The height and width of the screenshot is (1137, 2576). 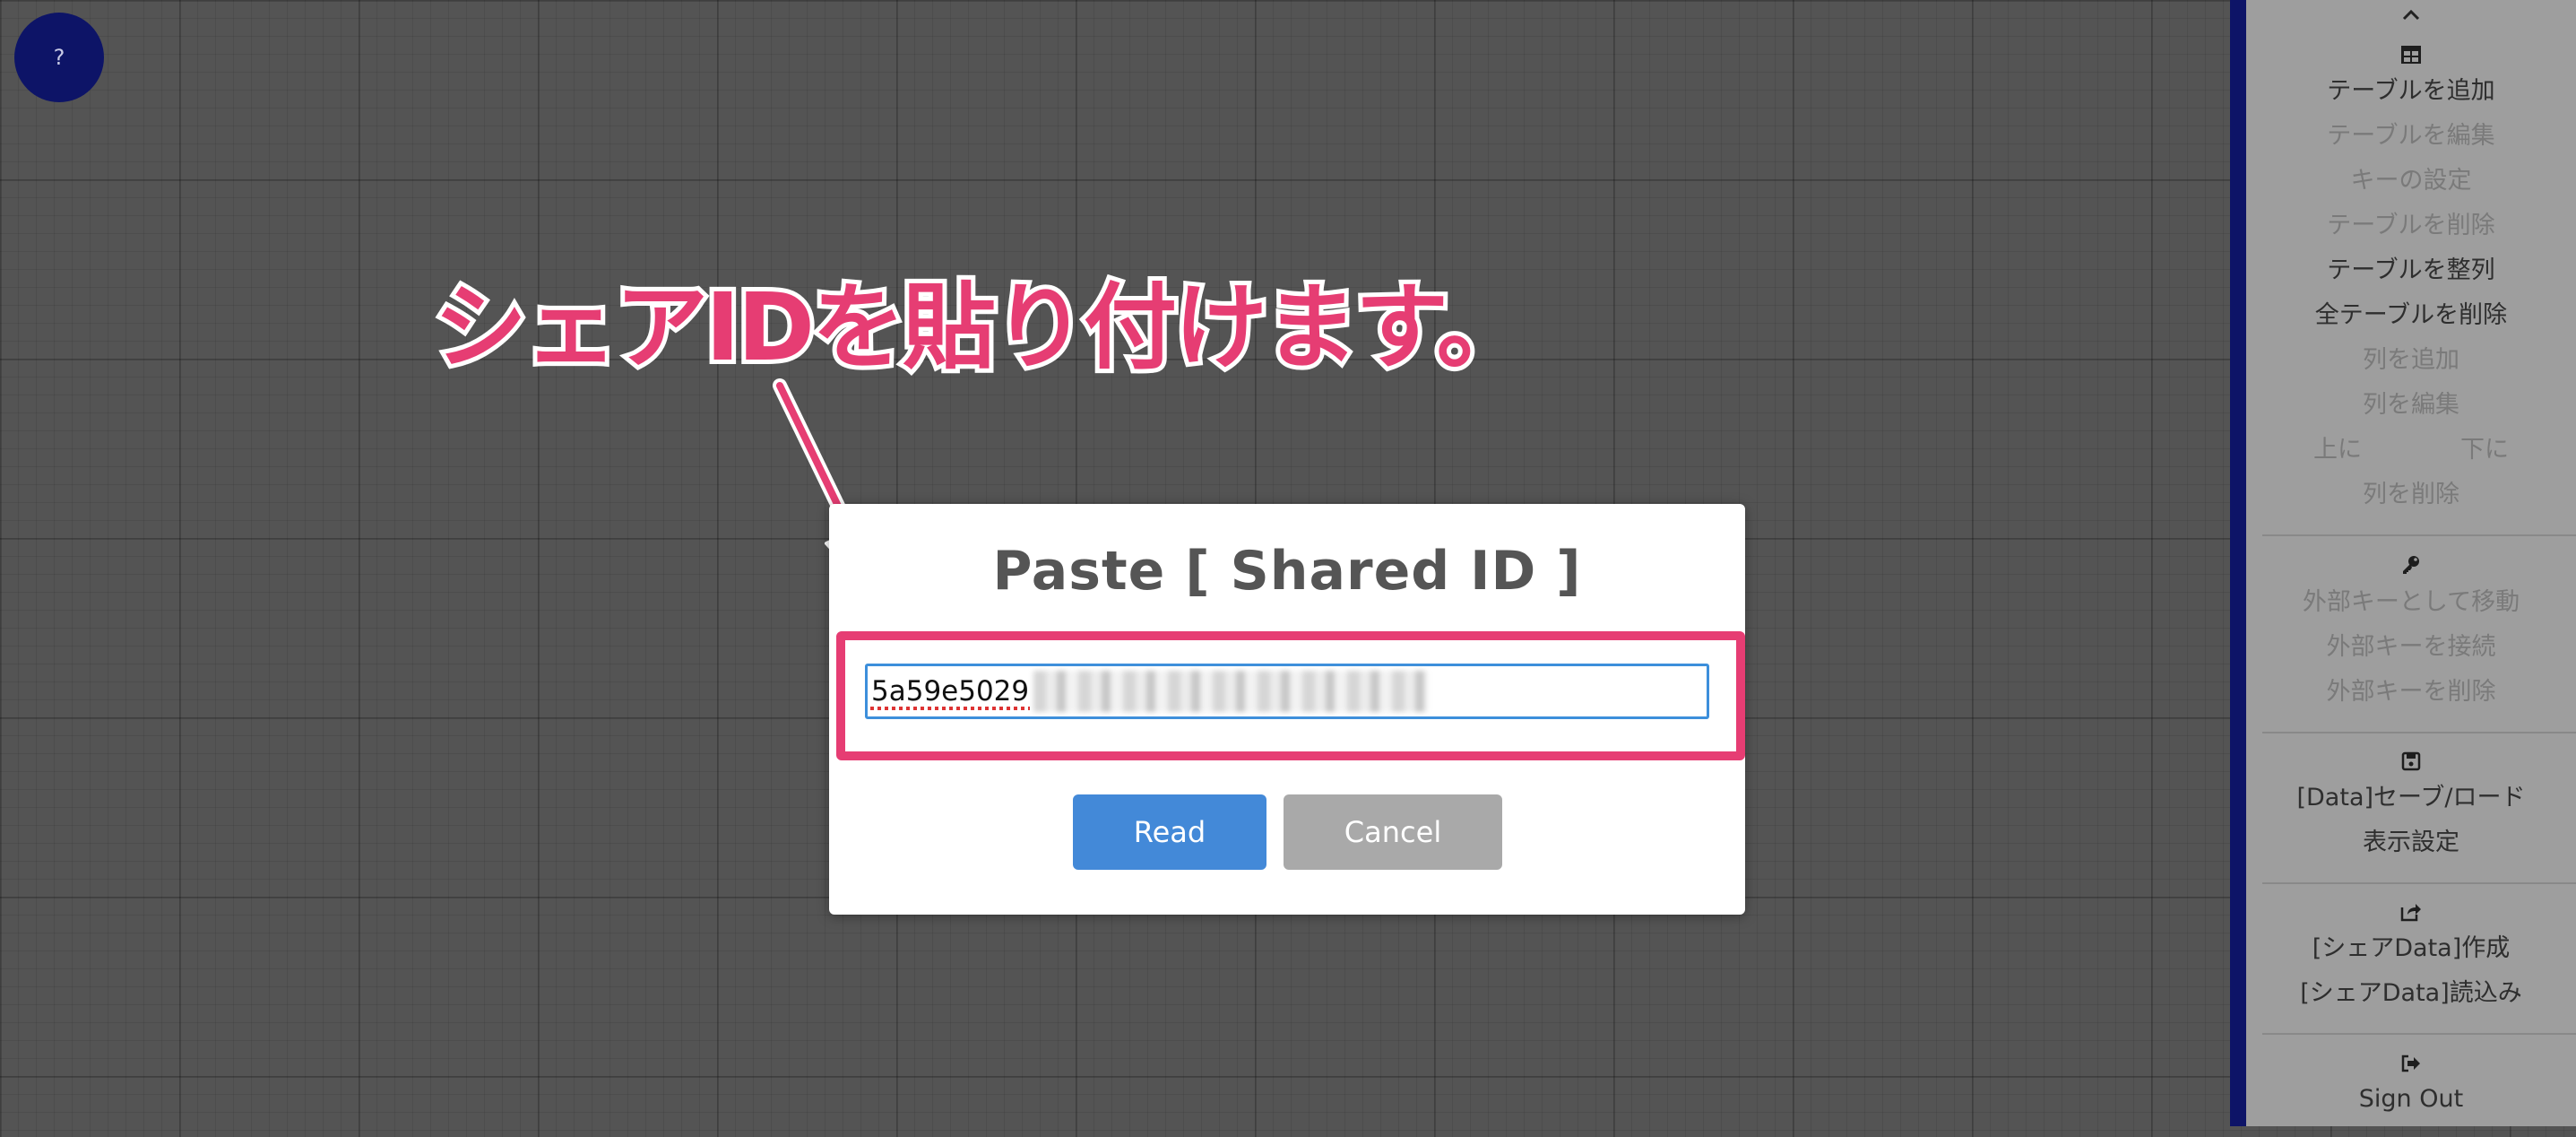 I want to click on delete-all-tables-item: 全テーブルを削除, so click(x=2411, y=315).